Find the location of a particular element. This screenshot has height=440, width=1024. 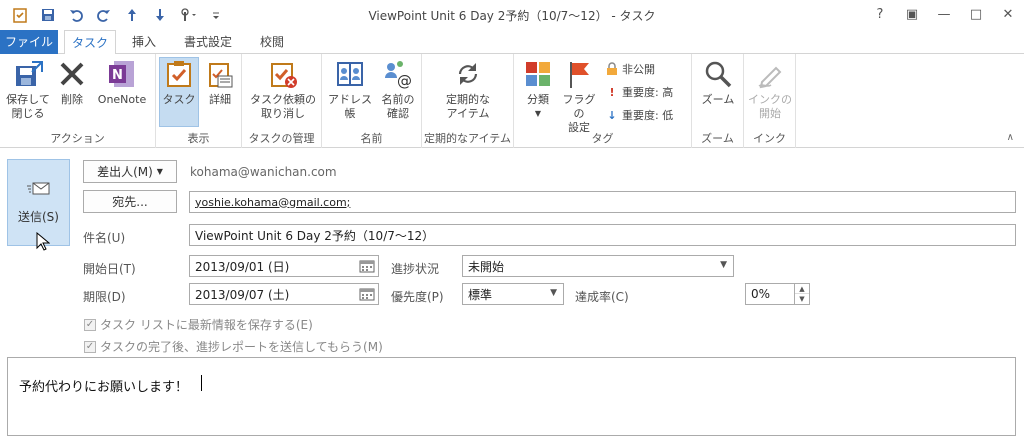

recurrence-label-1: 定期的な is located at coordinates (468, 99).